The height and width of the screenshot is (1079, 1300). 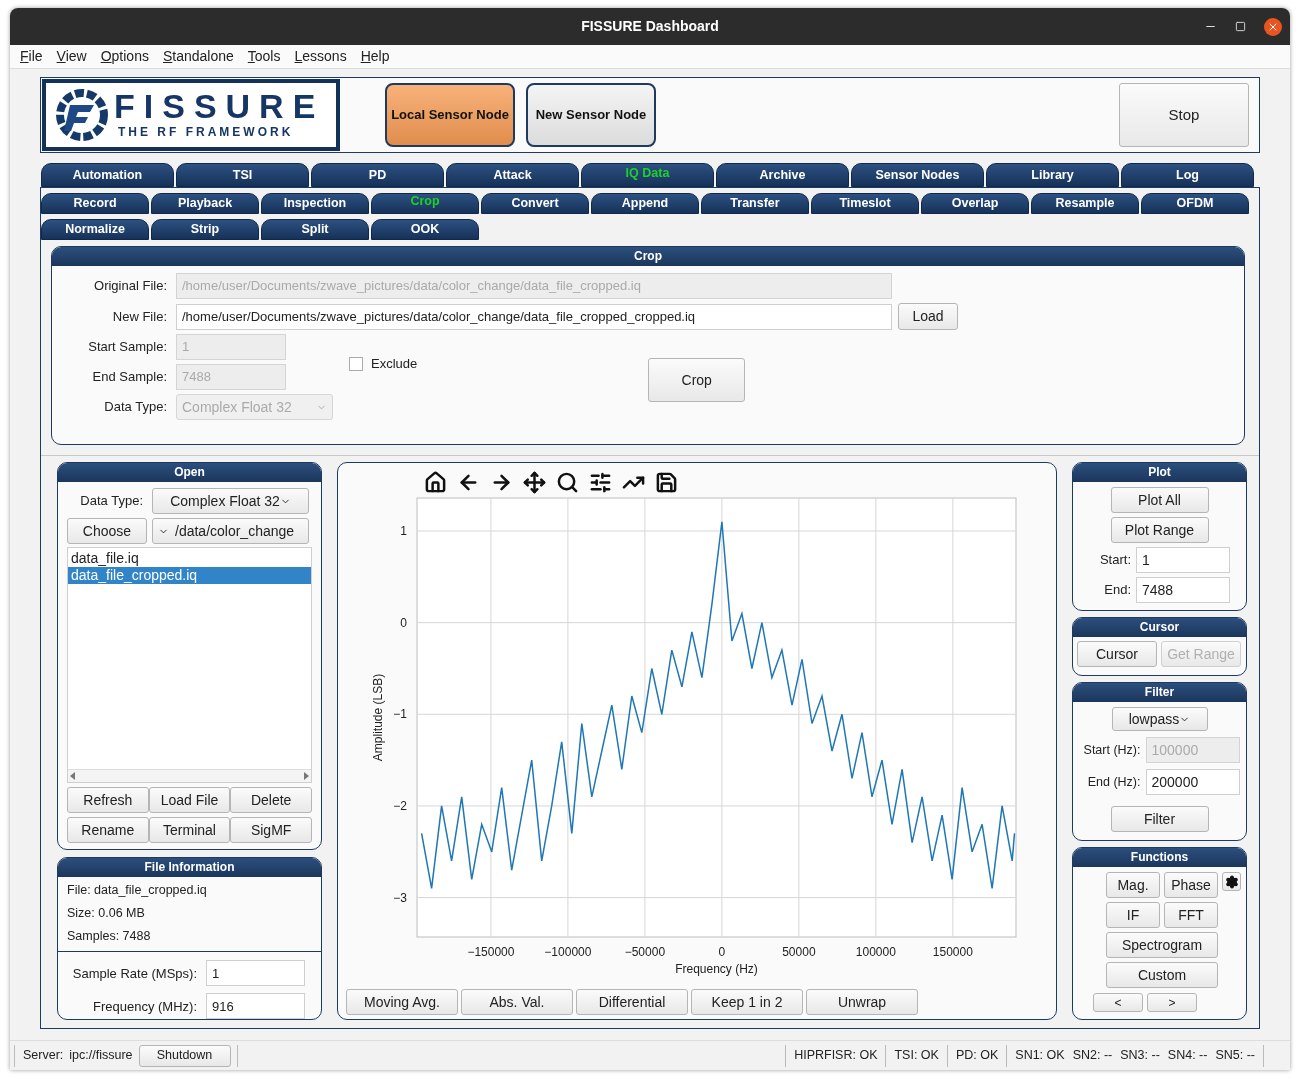 What do you see at coordinates (189, 830) in the screenshot?
I see `file-action-button: Terminal` at bounding box center [189, 830].